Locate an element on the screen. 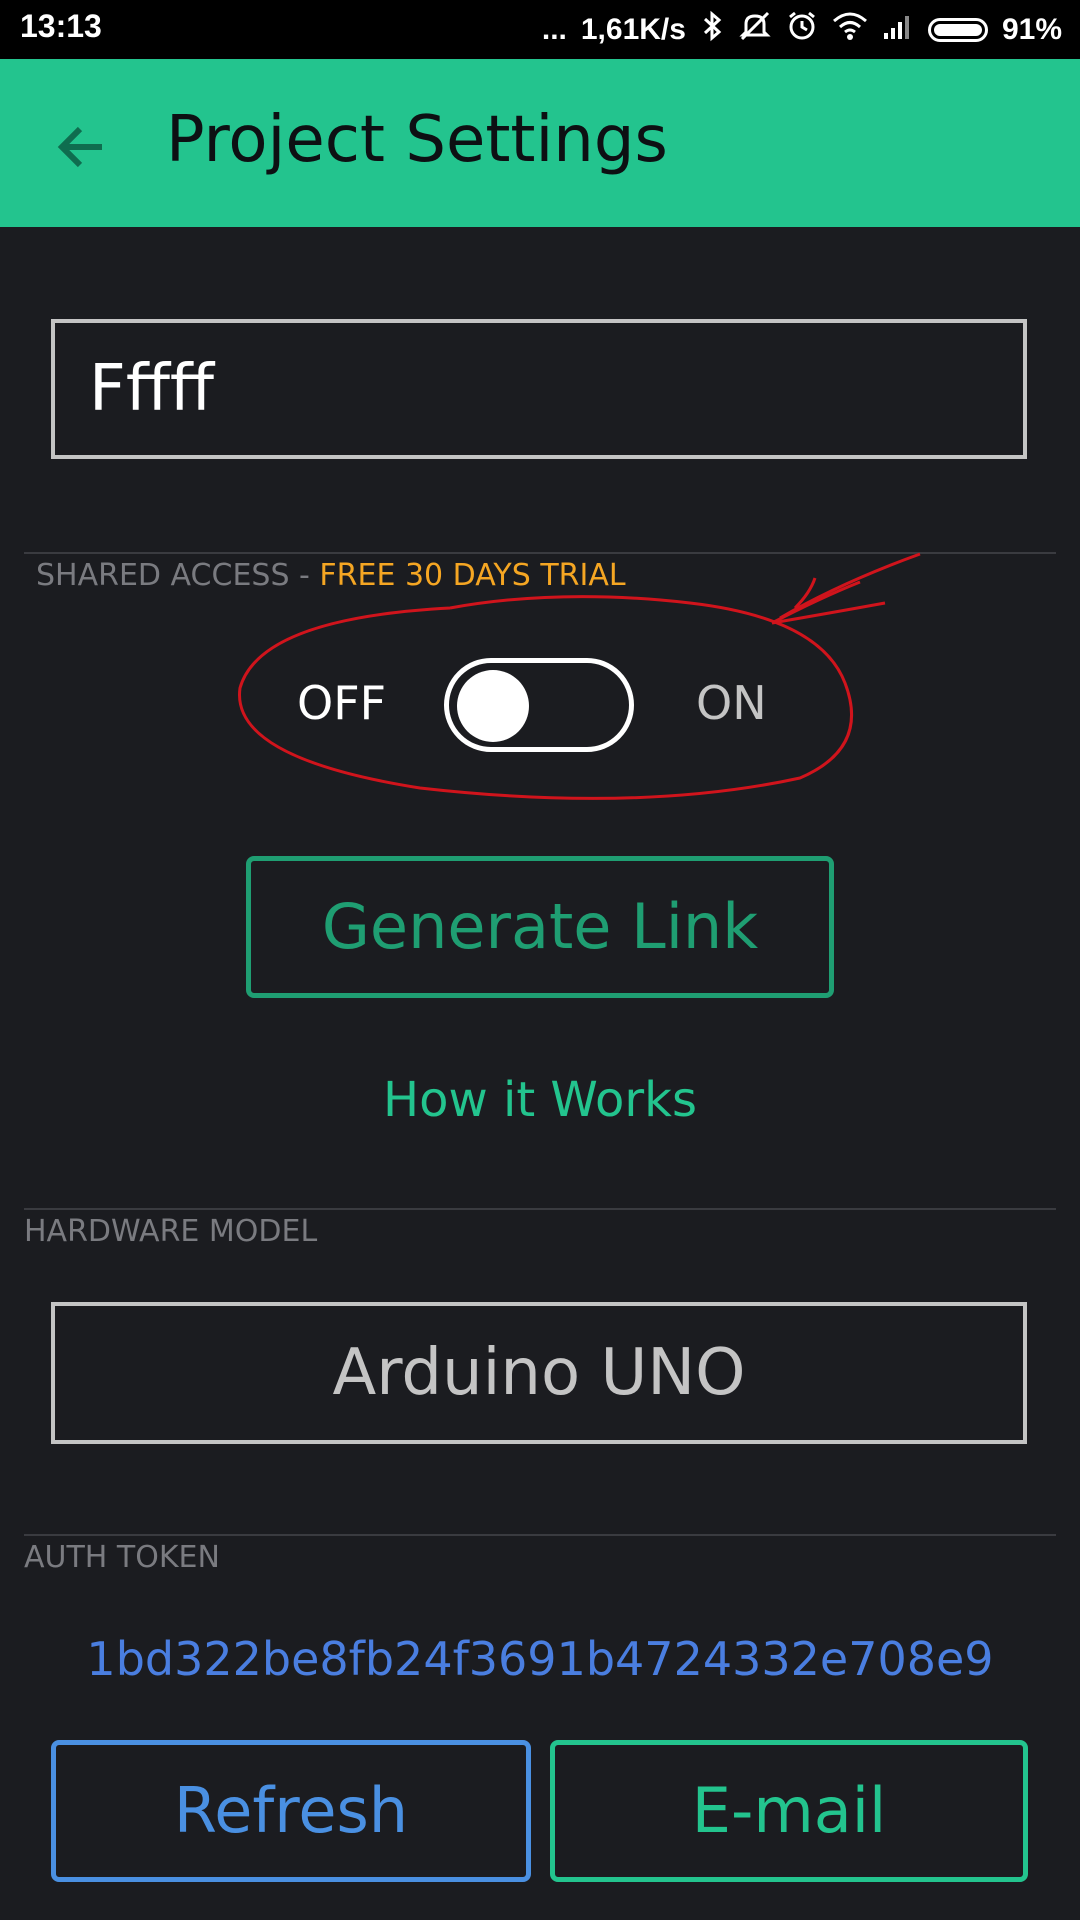 The width and height of the screenshot is (1080, 1920). back-button is located at coordinates (82, 147).